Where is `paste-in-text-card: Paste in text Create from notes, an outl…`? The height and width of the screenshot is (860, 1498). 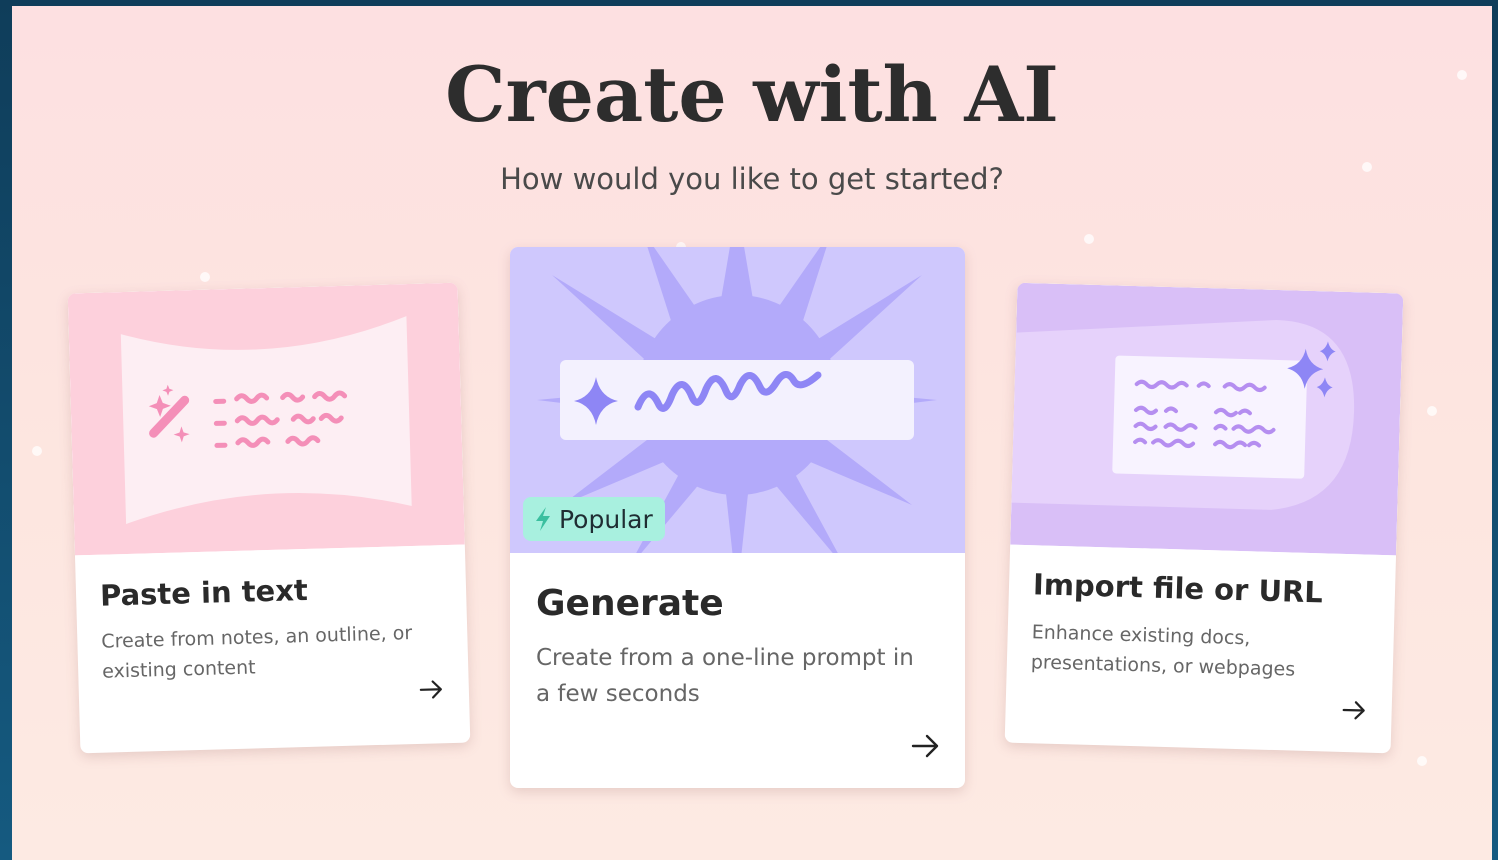
paste-in-text-card: Paste in text Create from notes, an outl… is located at coordinates (269, 518).